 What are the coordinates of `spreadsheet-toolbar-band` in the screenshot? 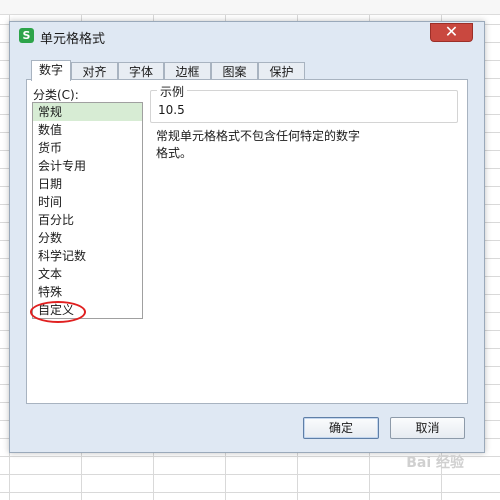 It's located at (250, 7).